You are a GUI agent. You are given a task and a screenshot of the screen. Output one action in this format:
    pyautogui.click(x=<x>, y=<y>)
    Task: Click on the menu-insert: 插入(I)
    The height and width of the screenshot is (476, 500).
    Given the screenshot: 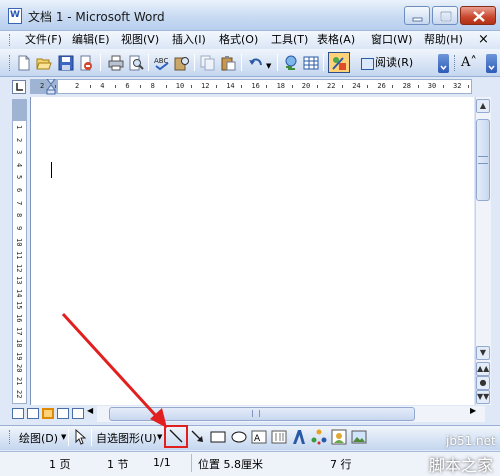 What is the action you would take?
    pyautogui.click(x=189, y=40)
    